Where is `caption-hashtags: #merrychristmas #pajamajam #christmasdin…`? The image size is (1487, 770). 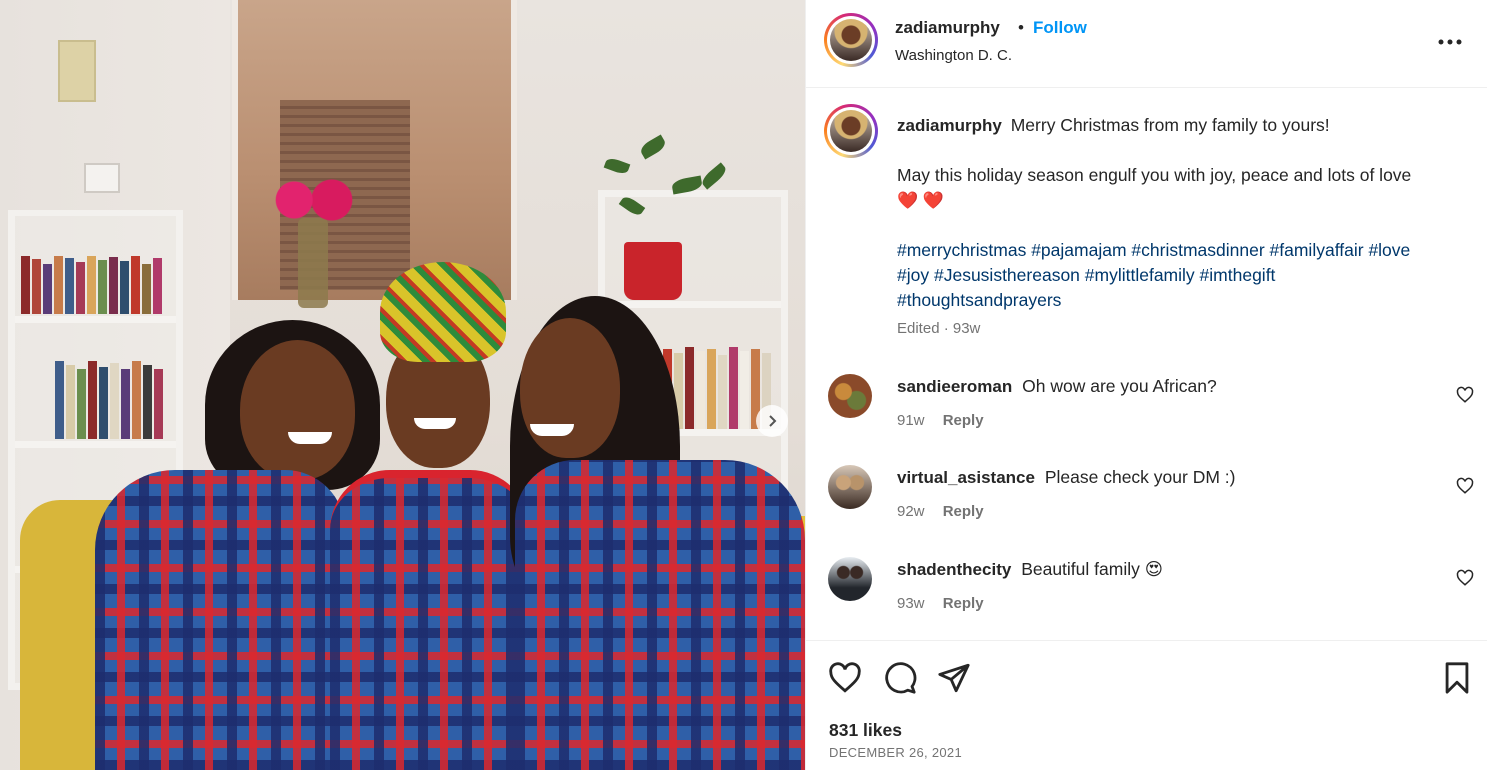
caption-hashtags: #merrychristmas #pajamajam #christmasdin… is located at coordinates (1167, 275).